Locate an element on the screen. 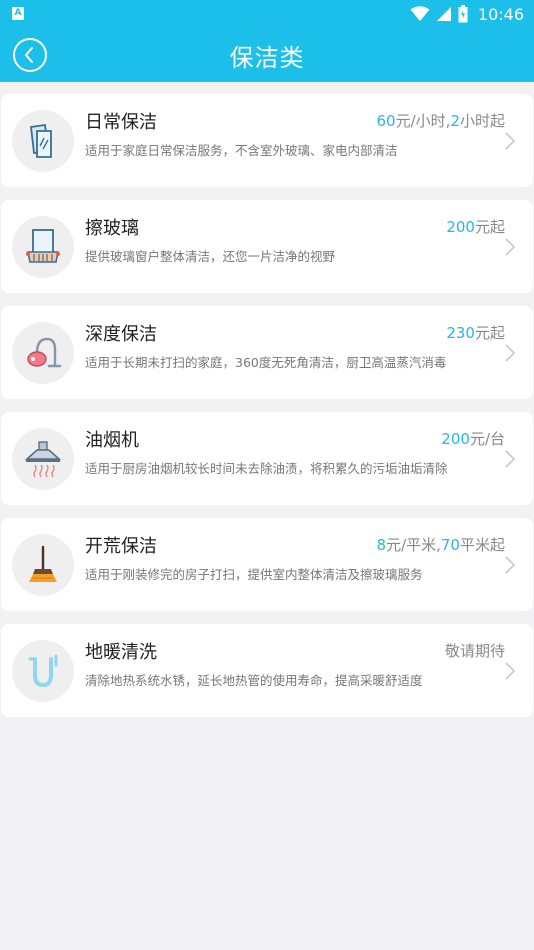 Image resolution: width=534 pixels, height=950 pixels. price-value: 230 is located at coordinates (460, 333).